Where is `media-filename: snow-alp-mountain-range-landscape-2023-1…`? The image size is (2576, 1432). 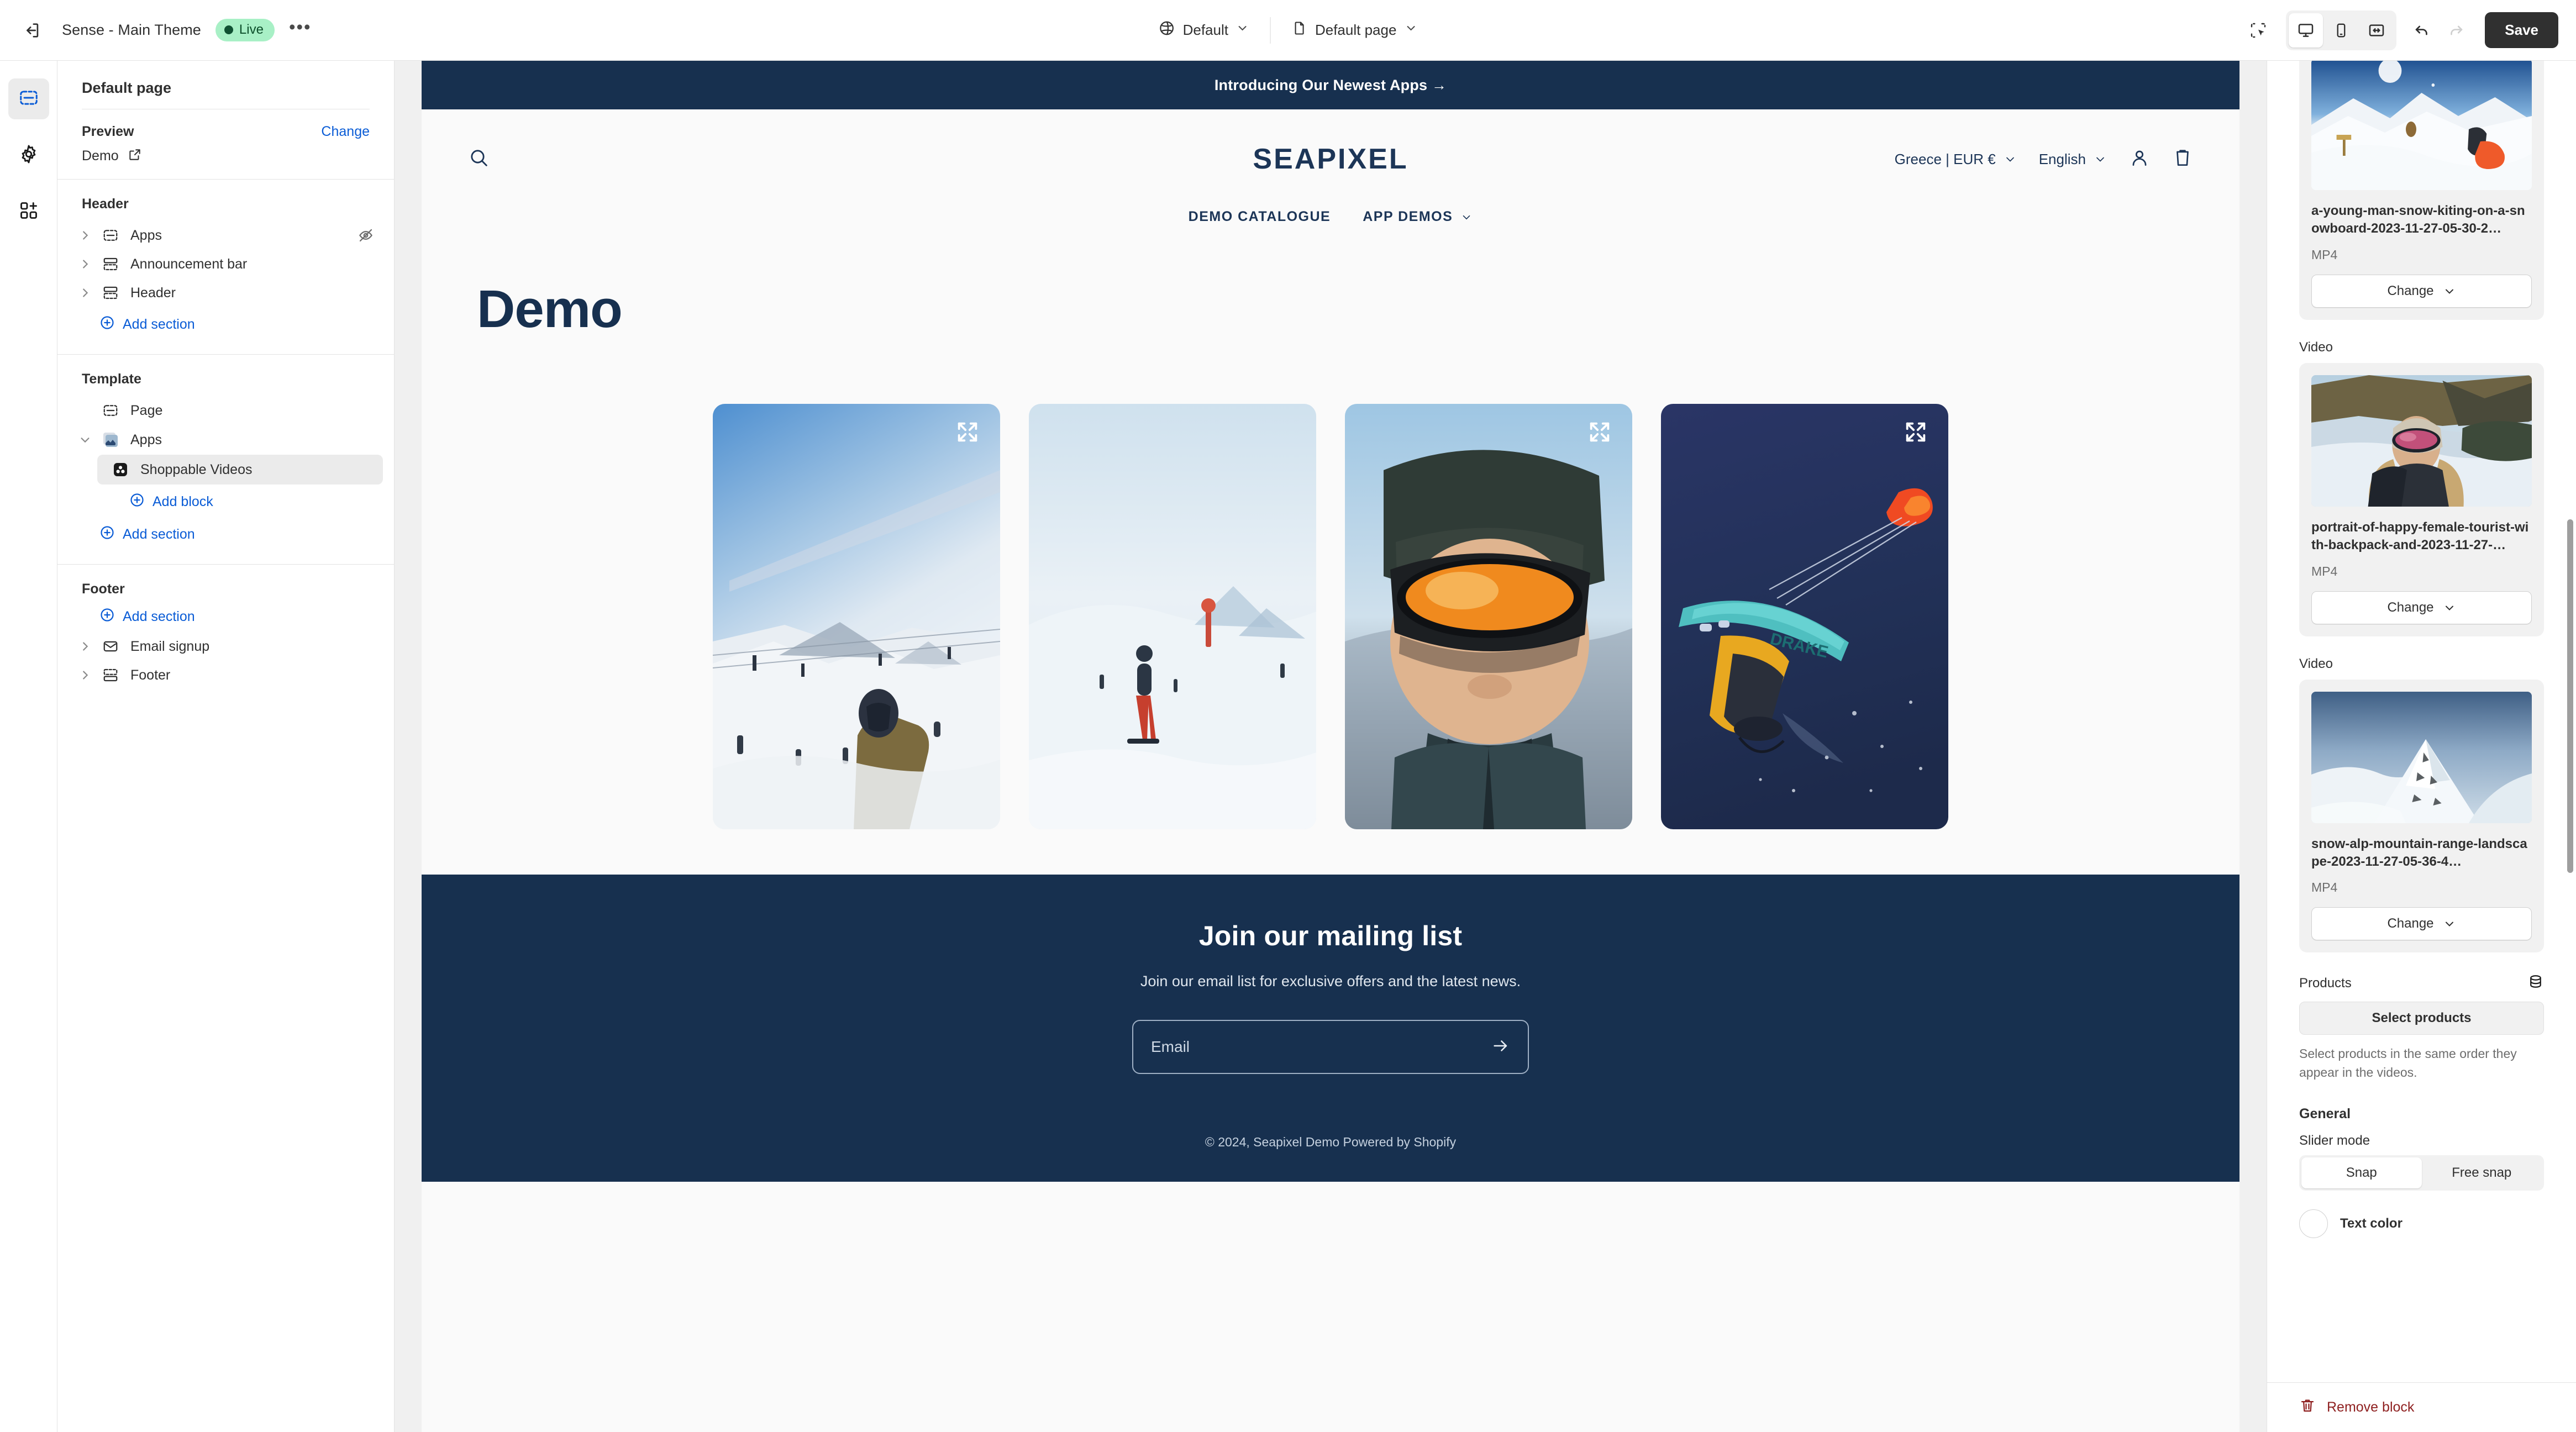
media-filename: snow-alp-mountain-range-landscape-2023-1… is located at coordinates (2419, 853).